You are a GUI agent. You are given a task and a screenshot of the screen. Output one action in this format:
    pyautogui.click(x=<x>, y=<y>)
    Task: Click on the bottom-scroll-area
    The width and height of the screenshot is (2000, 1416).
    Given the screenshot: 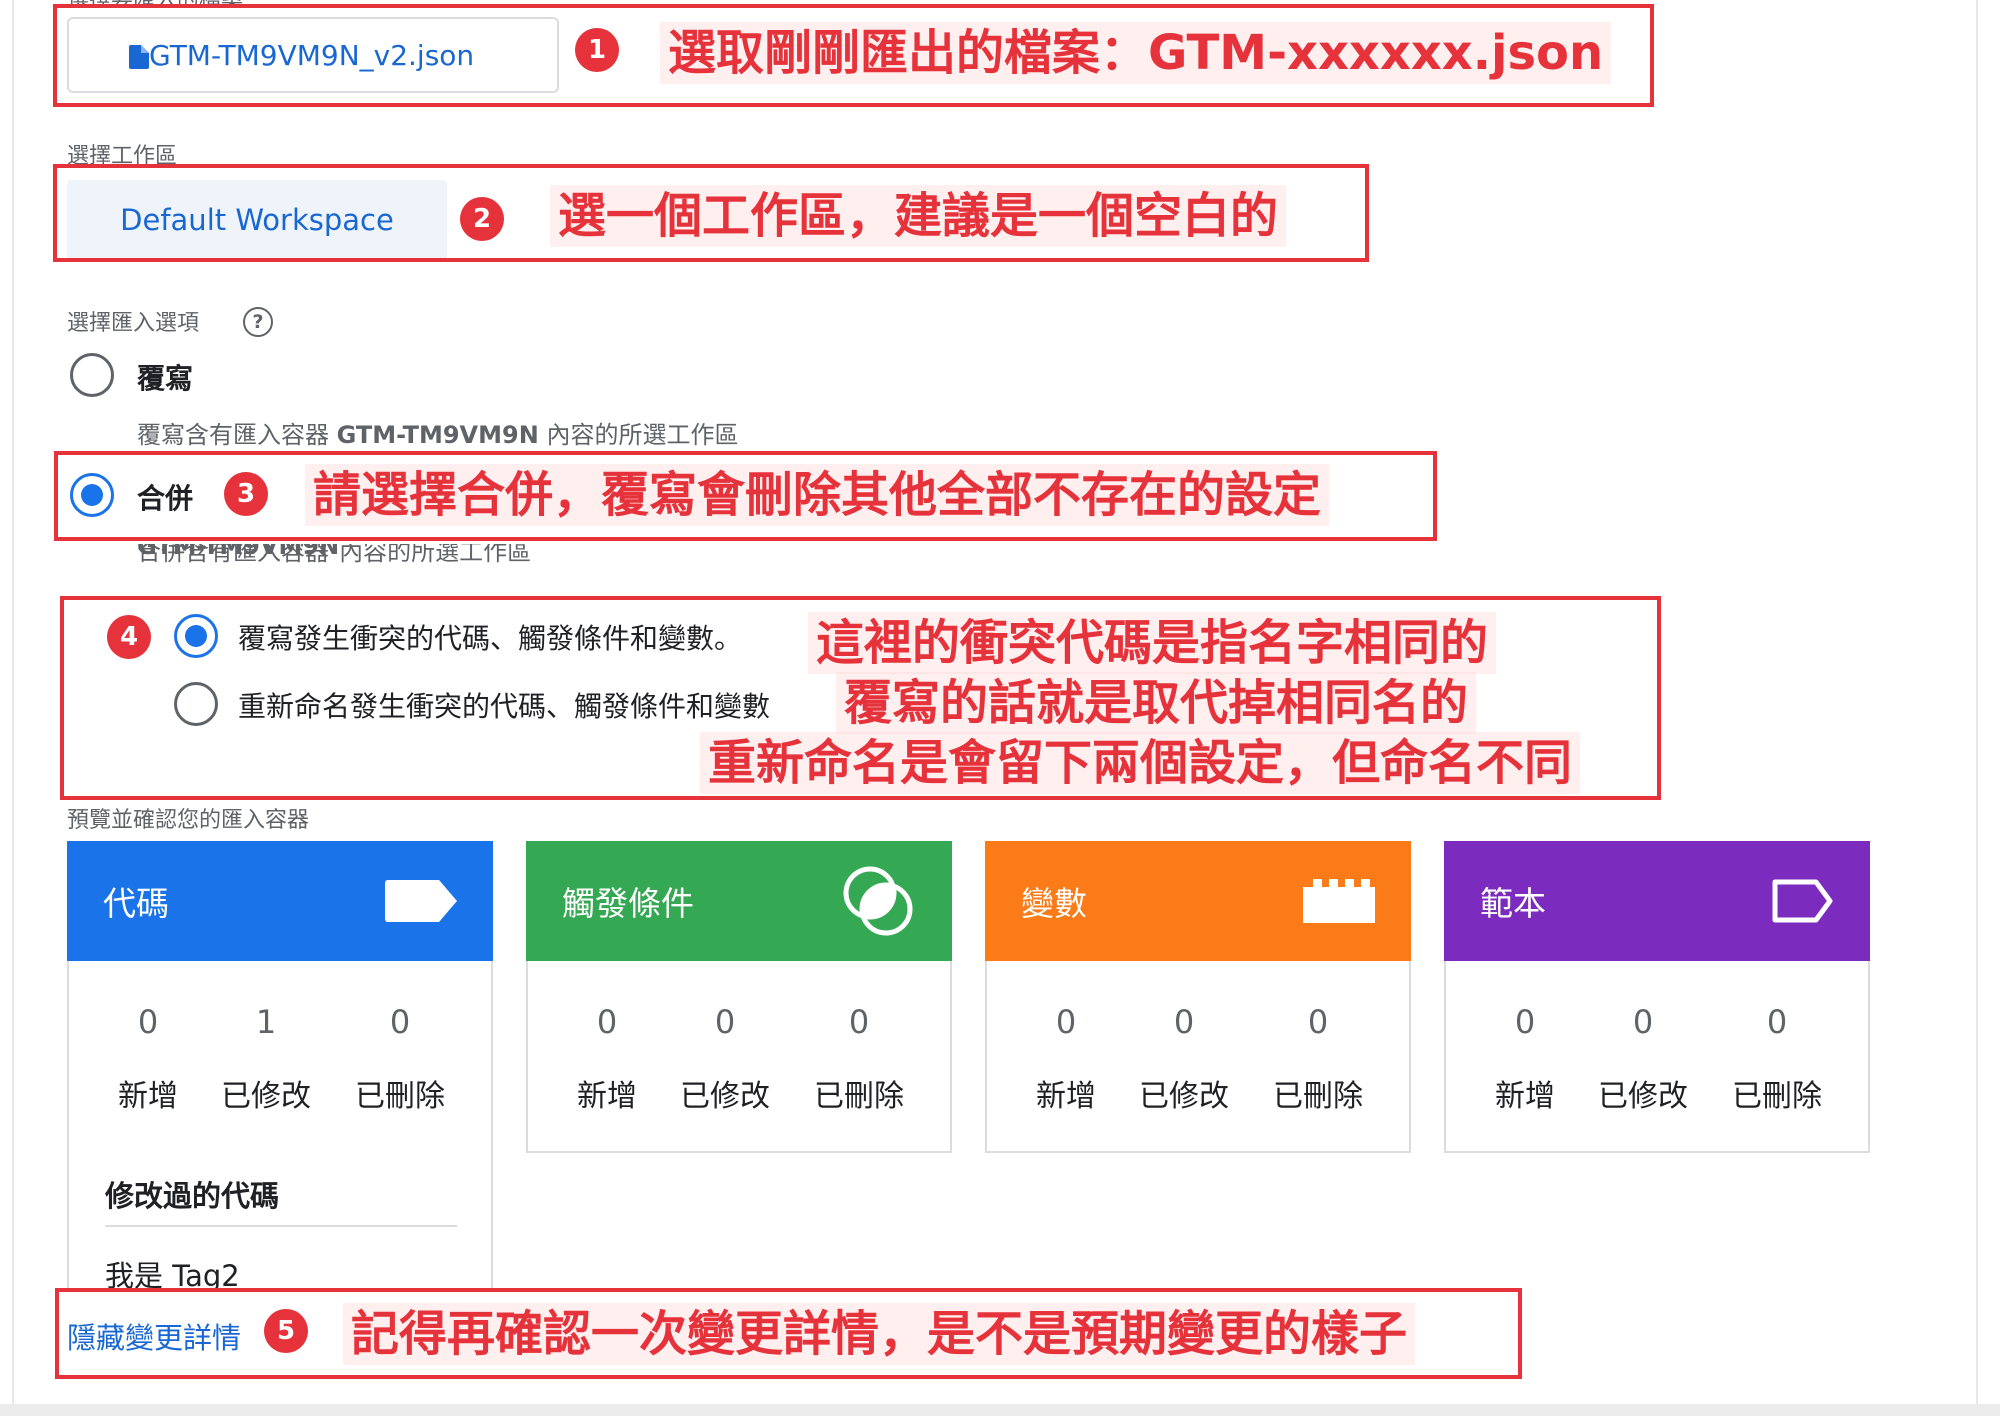 What is the action you would take?
    pyautogui.click(x=1000, y=1410)
    